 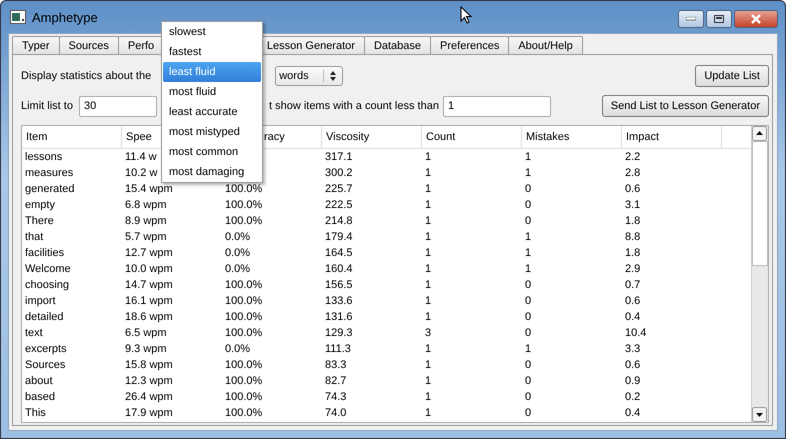 I want to click on table-cell: 156.5, so click(x=339, y=285).